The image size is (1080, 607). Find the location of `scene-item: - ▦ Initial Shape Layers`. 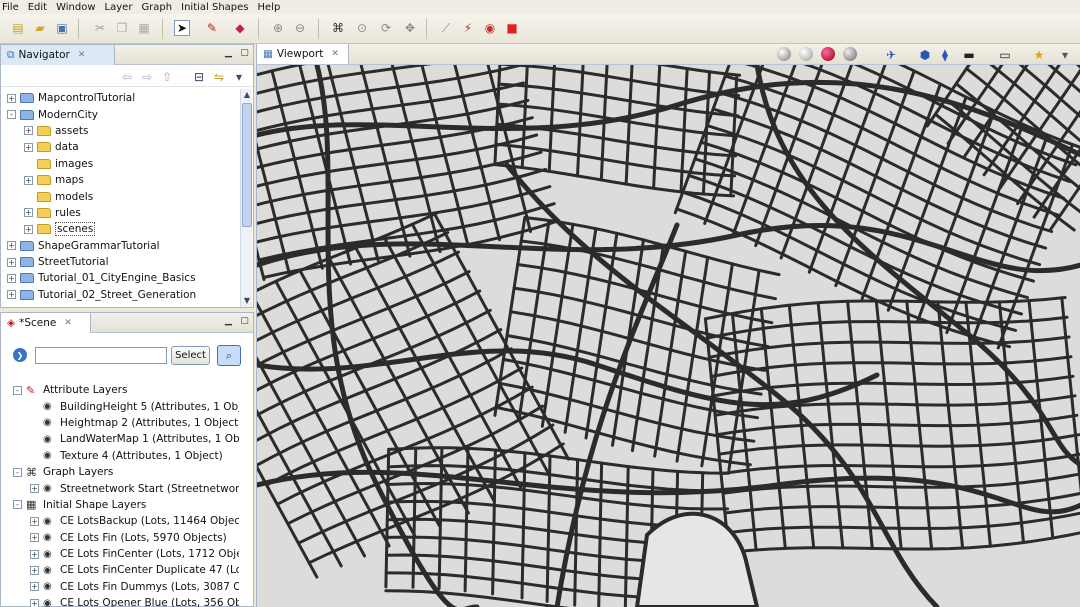

scene-item: - ▦ Initial Shape Layers is located at coordinates (122, 505).